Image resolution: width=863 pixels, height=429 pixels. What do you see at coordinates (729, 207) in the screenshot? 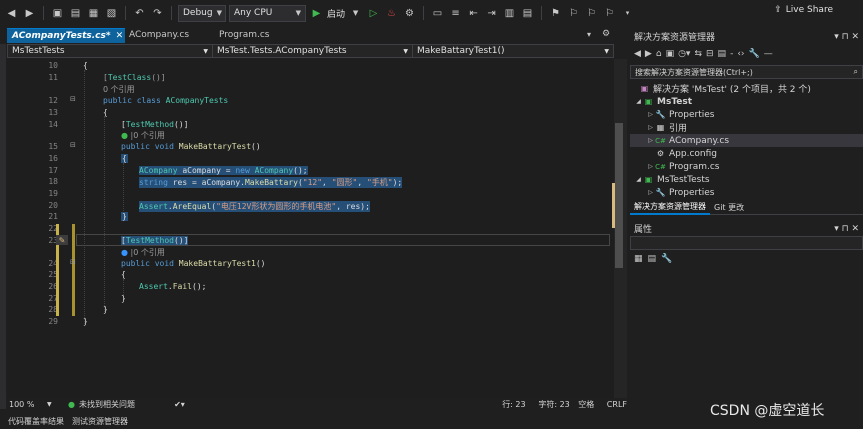
I see `tab-git-changes: Git 更改` at bounding box center [729, 207].